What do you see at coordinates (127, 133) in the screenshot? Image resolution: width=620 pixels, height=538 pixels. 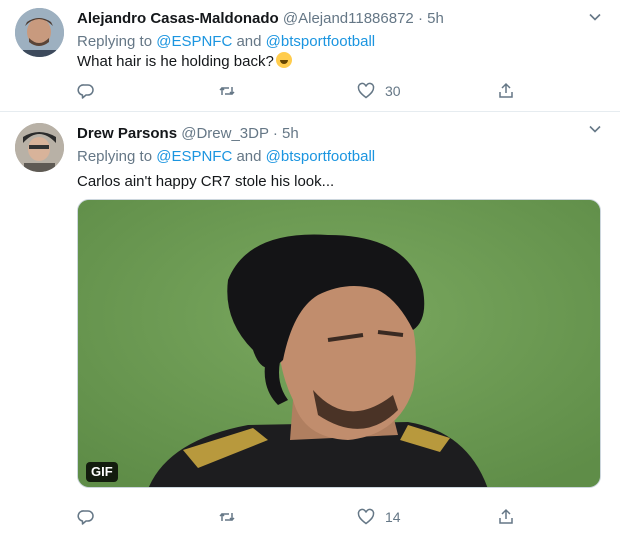 I see `author-name: Drew Parsons` at bounding box center [127, 133].